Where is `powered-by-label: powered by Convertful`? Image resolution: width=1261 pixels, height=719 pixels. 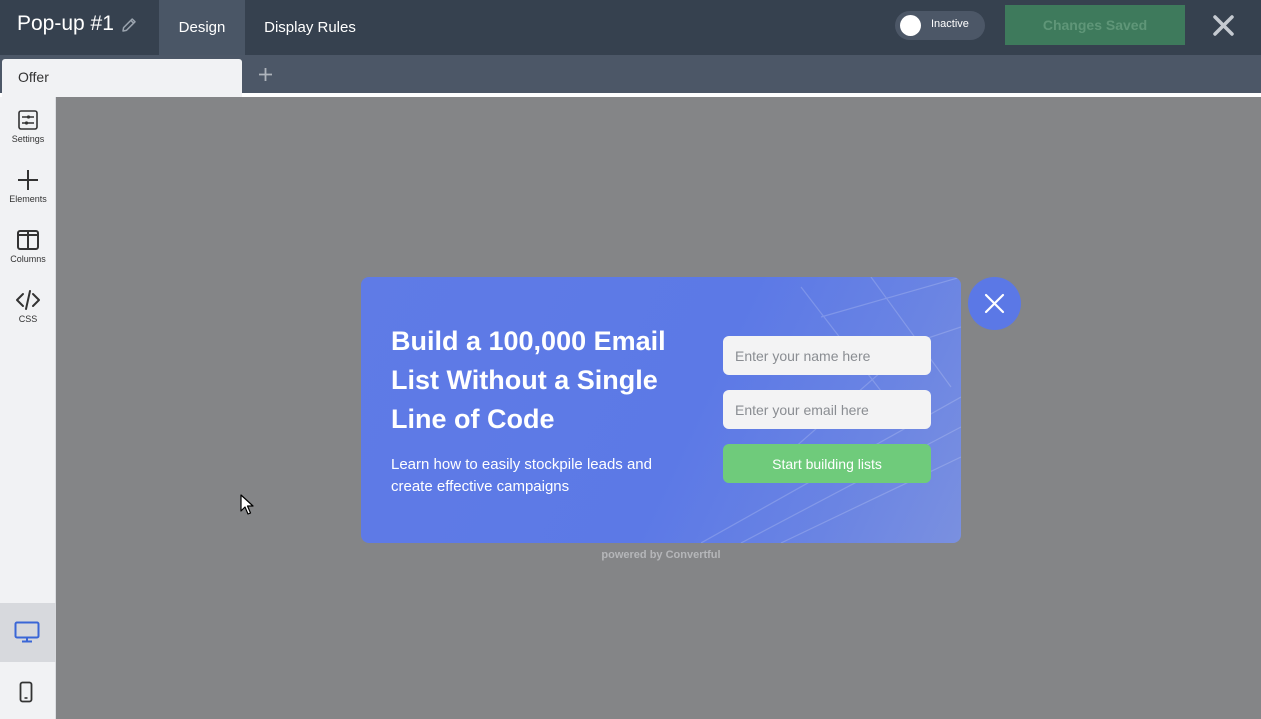 powered-by-label: powered by Convertful is located at coordinates (661, 555).